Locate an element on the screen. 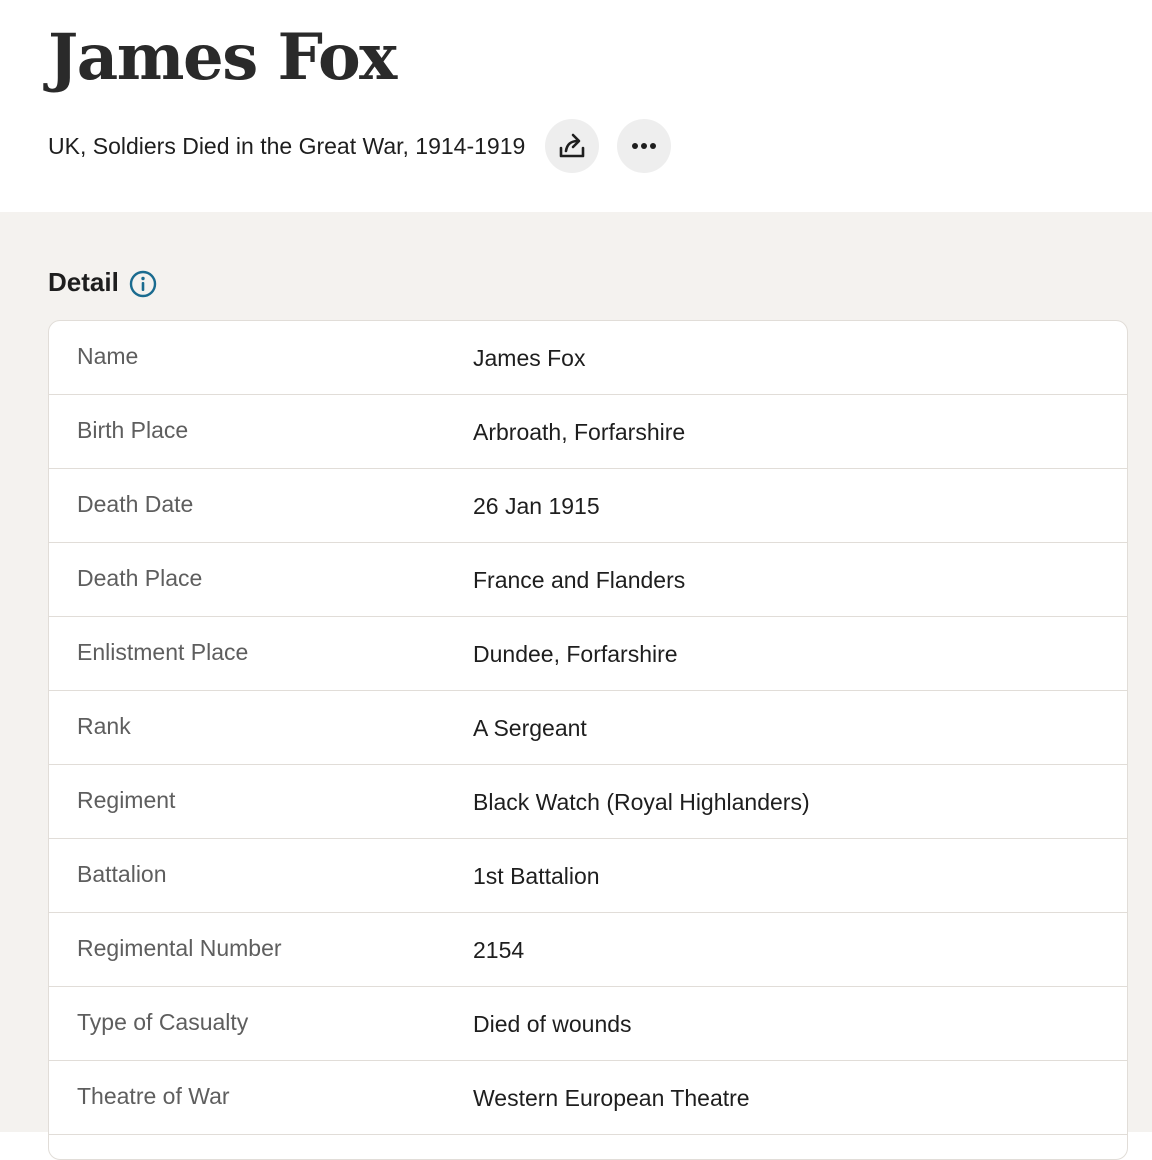 Image resolution: width=1152 pixels, height=1160 pixels. section-title: Detail is located at coordinates (83, 281).